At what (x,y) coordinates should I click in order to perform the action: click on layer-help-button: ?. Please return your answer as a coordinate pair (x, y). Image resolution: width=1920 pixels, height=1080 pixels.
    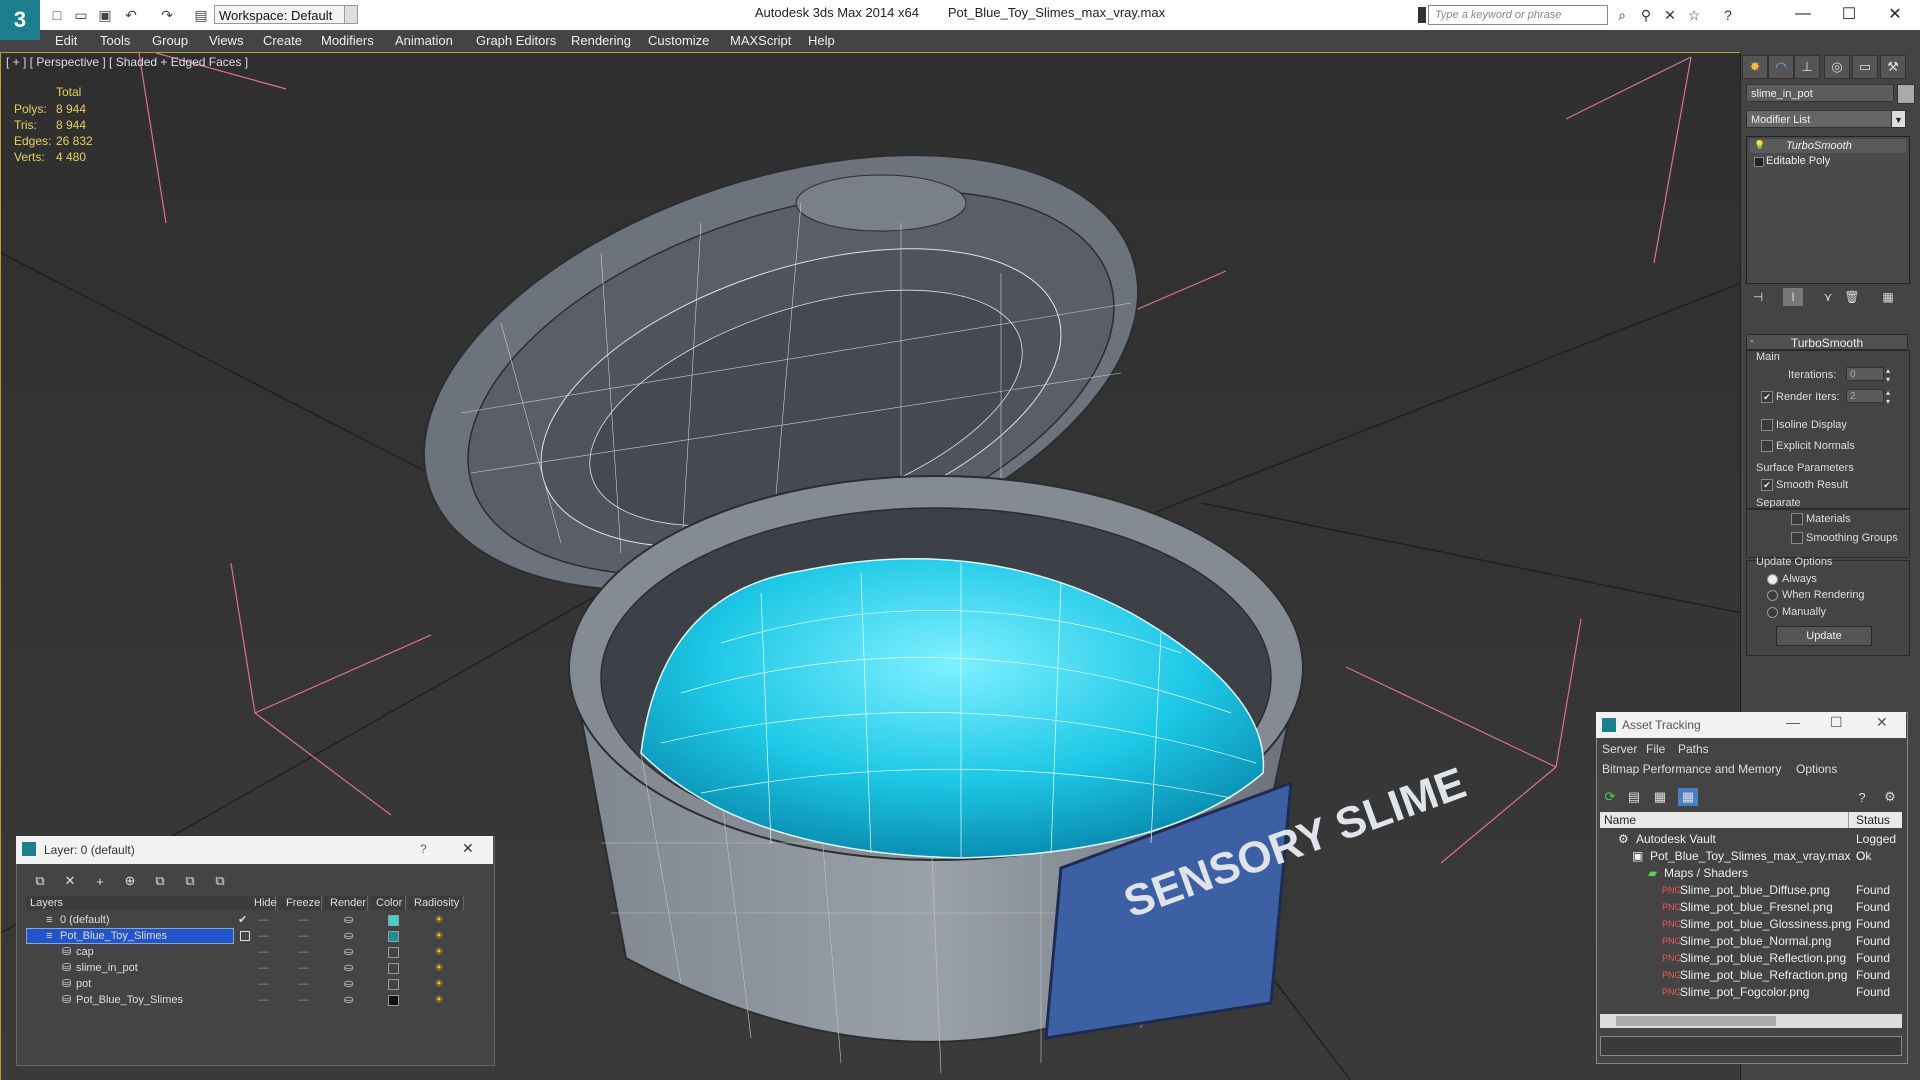
    Looking at the image, I should click on (423, 849).